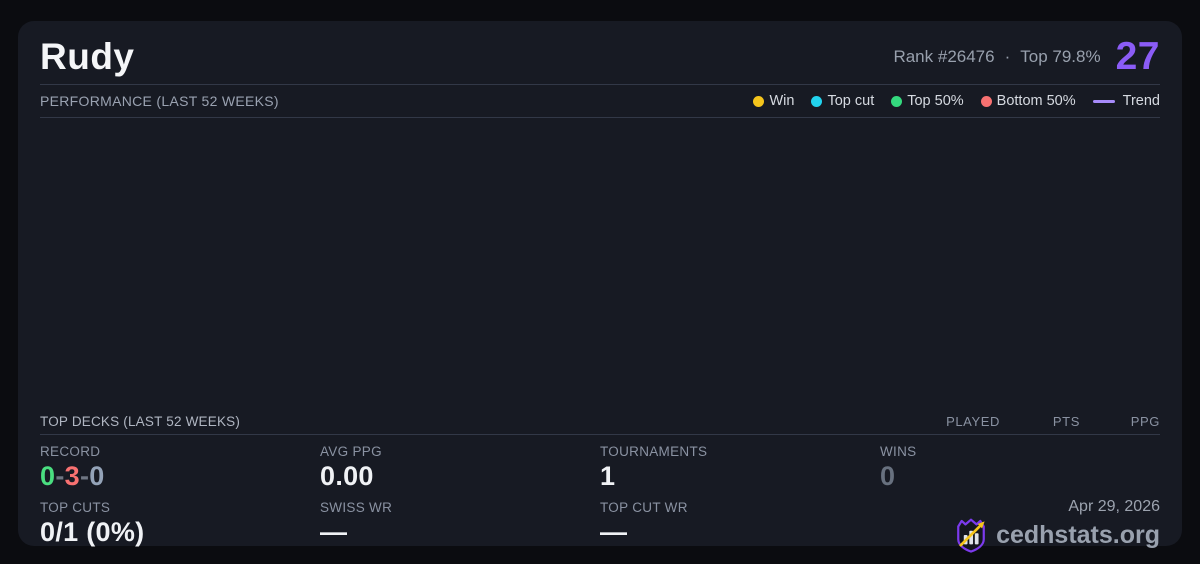 The width and height of the screenshot is (1200, 564). I want to click on stat-tournaments: TOURNAMENTS 1, so click(740, 463).